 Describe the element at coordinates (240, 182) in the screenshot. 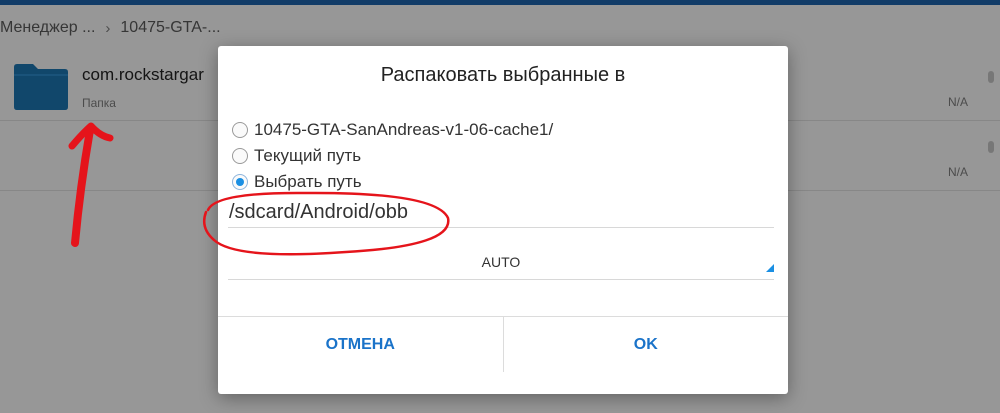

I see `radio-button-selected` at that location.